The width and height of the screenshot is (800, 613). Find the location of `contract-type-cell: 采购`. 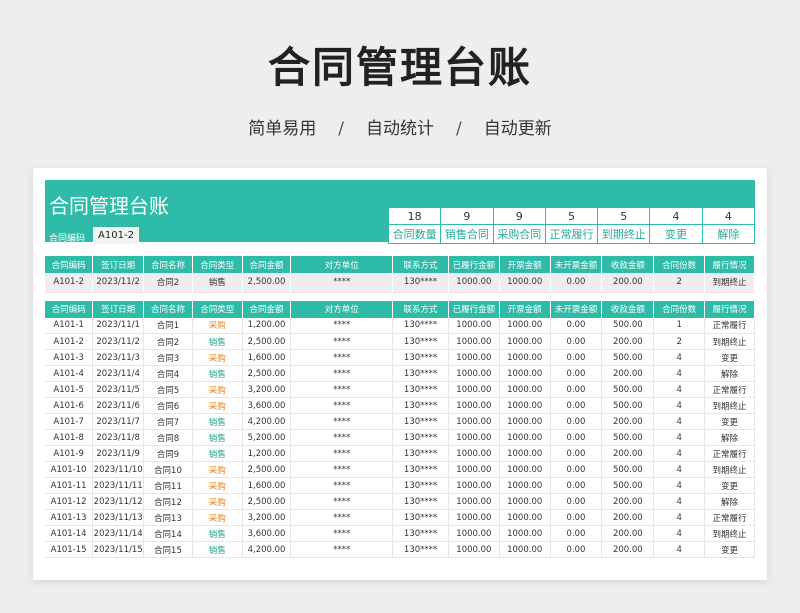

contract-type-cell: 采购 is located at coordinates (217, 517).